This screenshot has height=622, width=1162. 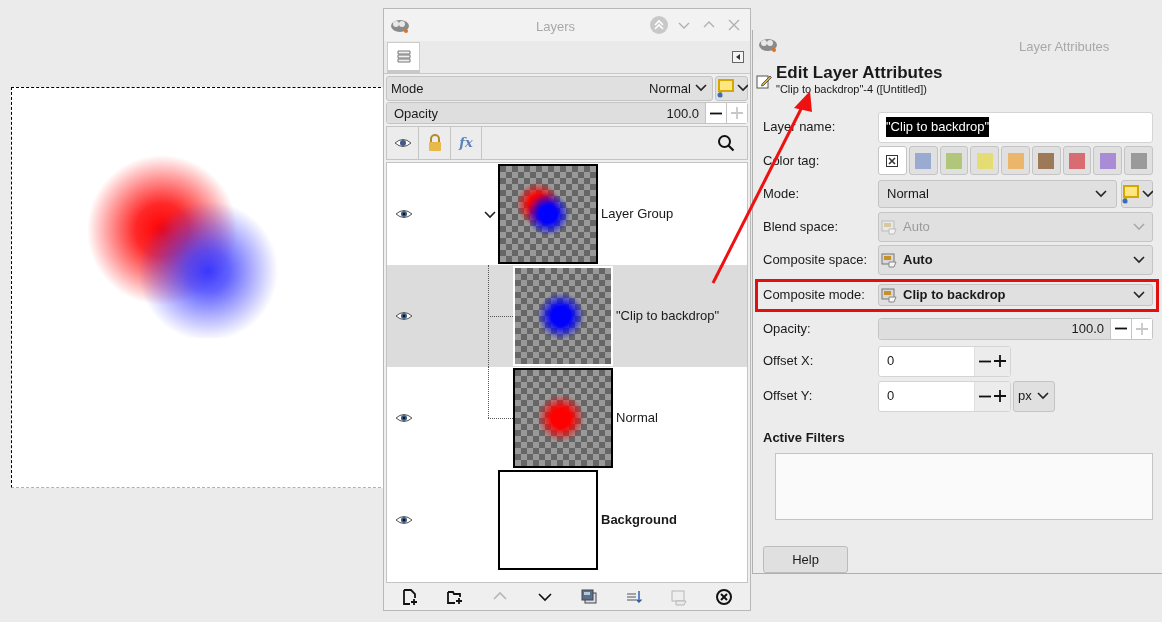 What do you see at coordinates (1034, 396) in the screenshot?
I see `unit-dropdown: px` at bounding box center [1034, 396].